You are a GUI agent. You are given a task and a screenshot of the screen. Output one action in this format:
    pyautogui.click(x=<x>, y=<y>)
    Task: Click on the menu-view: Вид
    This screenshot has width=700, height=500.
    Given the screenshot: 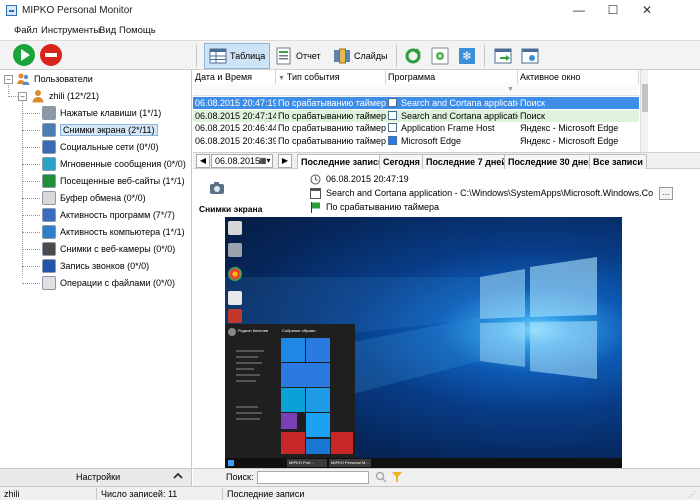 What is the action you would take?
    pyautogui.click(x=107, y=30)
    